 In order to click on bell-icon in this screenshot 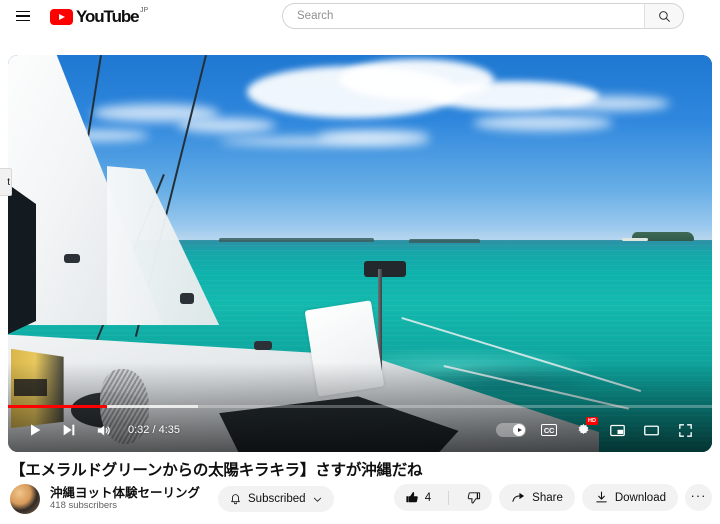, I will do `click(235, 498)`.